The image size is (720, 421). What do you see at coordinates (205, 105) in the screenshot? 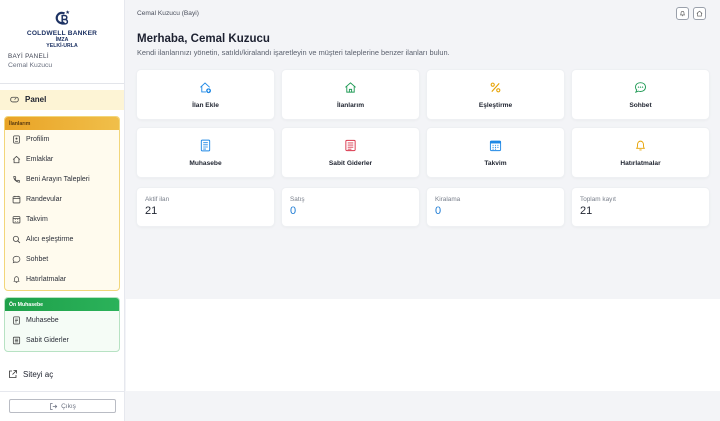
I see `card-label: İlan Ekle` at bounding box center [205, 105].